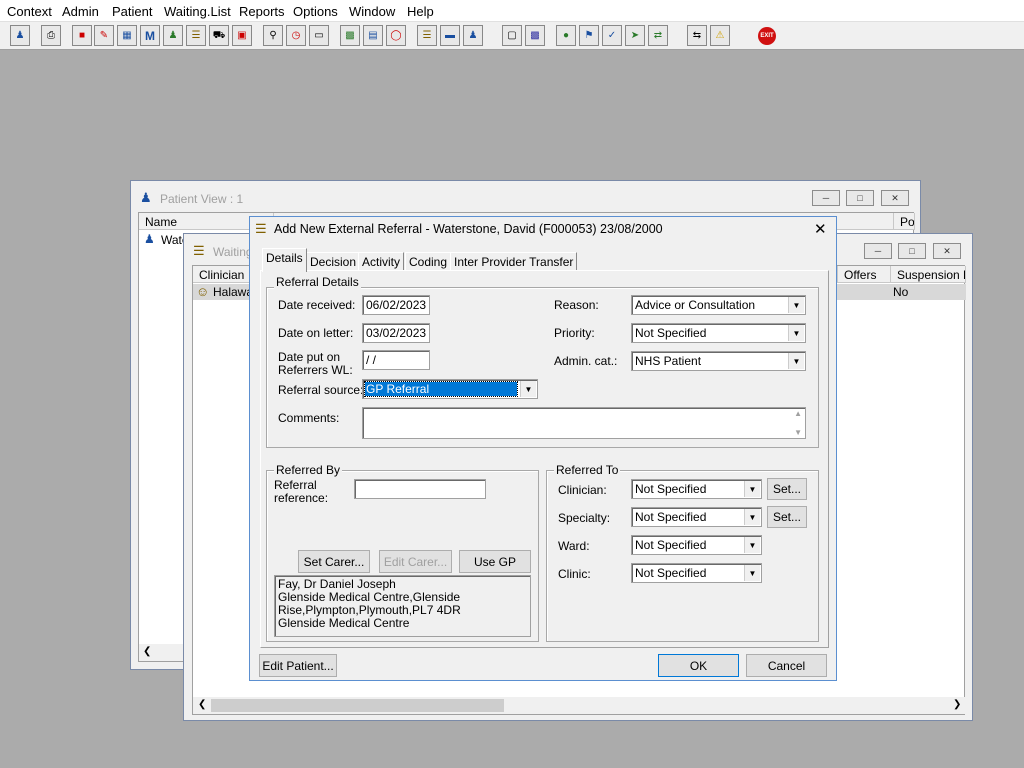 The height and width of the screenshot is (768, 1024). Describe the element at coordinates (29, 11) in the screenshot. I see `menu-context: Context` at that location.